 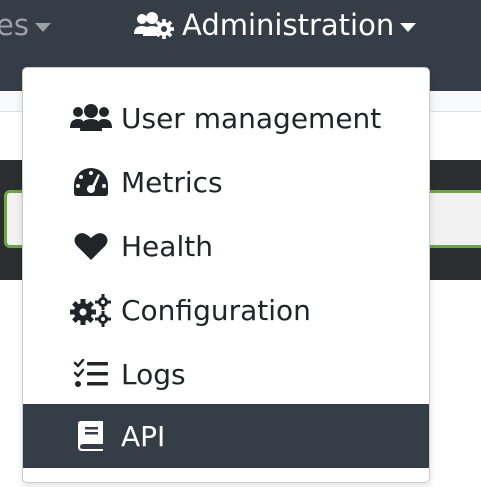 What do you see at coordinates (216, 310) in the screenshot?
I see `menu-item-label: Configuration` at bounding box center [216, 310].